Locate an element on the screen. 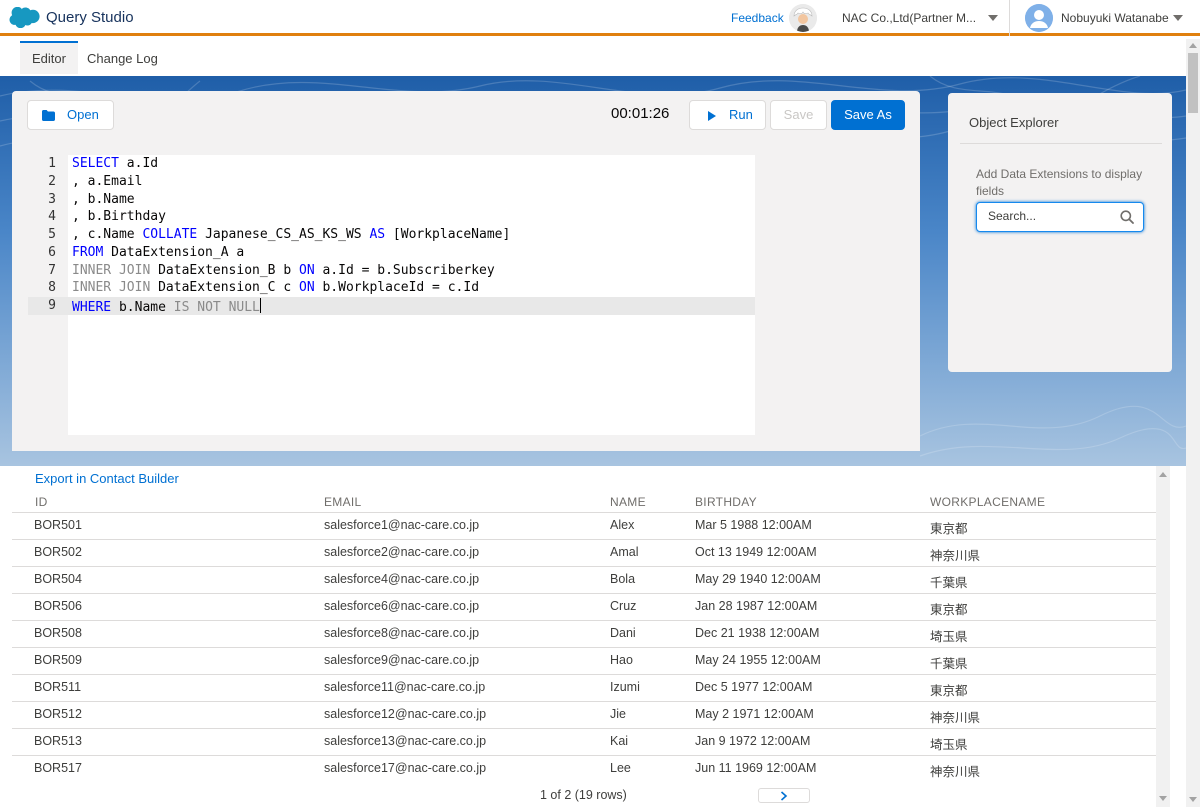 This screenshot has height=807, width=1200. run-button-label: Run is located at coordinates (741, 114).